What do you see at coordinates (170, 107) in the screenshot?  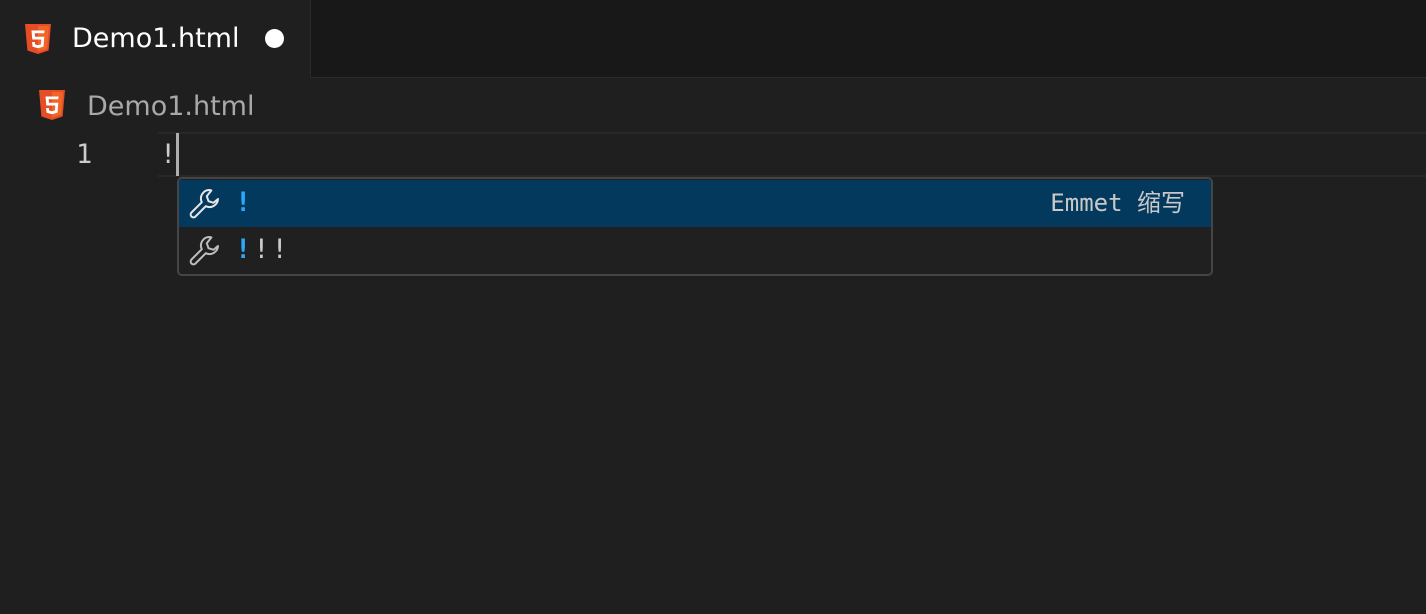 I see `breadcrumb-file: Demo1.html` at bounding box center [170, 107].